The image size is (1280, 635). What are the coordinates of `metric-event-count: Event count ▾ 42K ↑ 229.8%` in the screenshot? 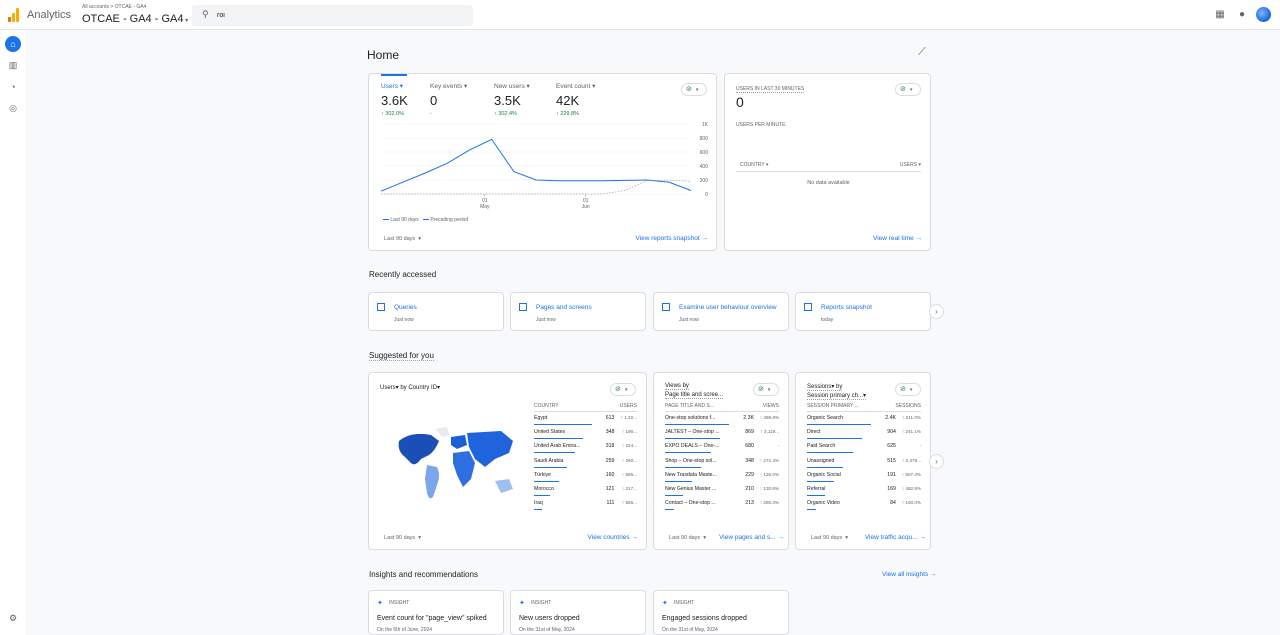 It's located at (575, 99).